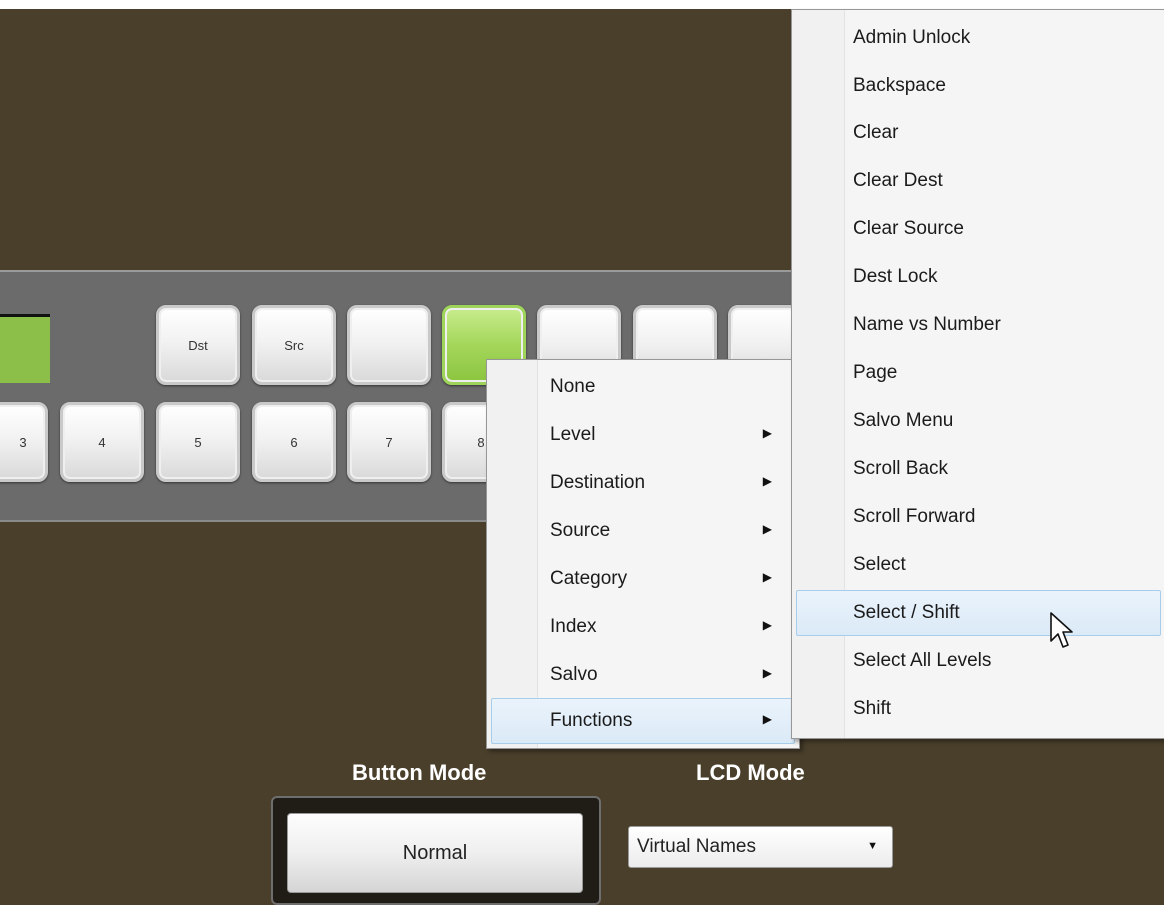 Image resolution: width=1164 pixels, height=905 pixels. What do you see at coordinates (481, 442) in the screenshot?
I see `key-label: 8` at bounding box center [481, 442].